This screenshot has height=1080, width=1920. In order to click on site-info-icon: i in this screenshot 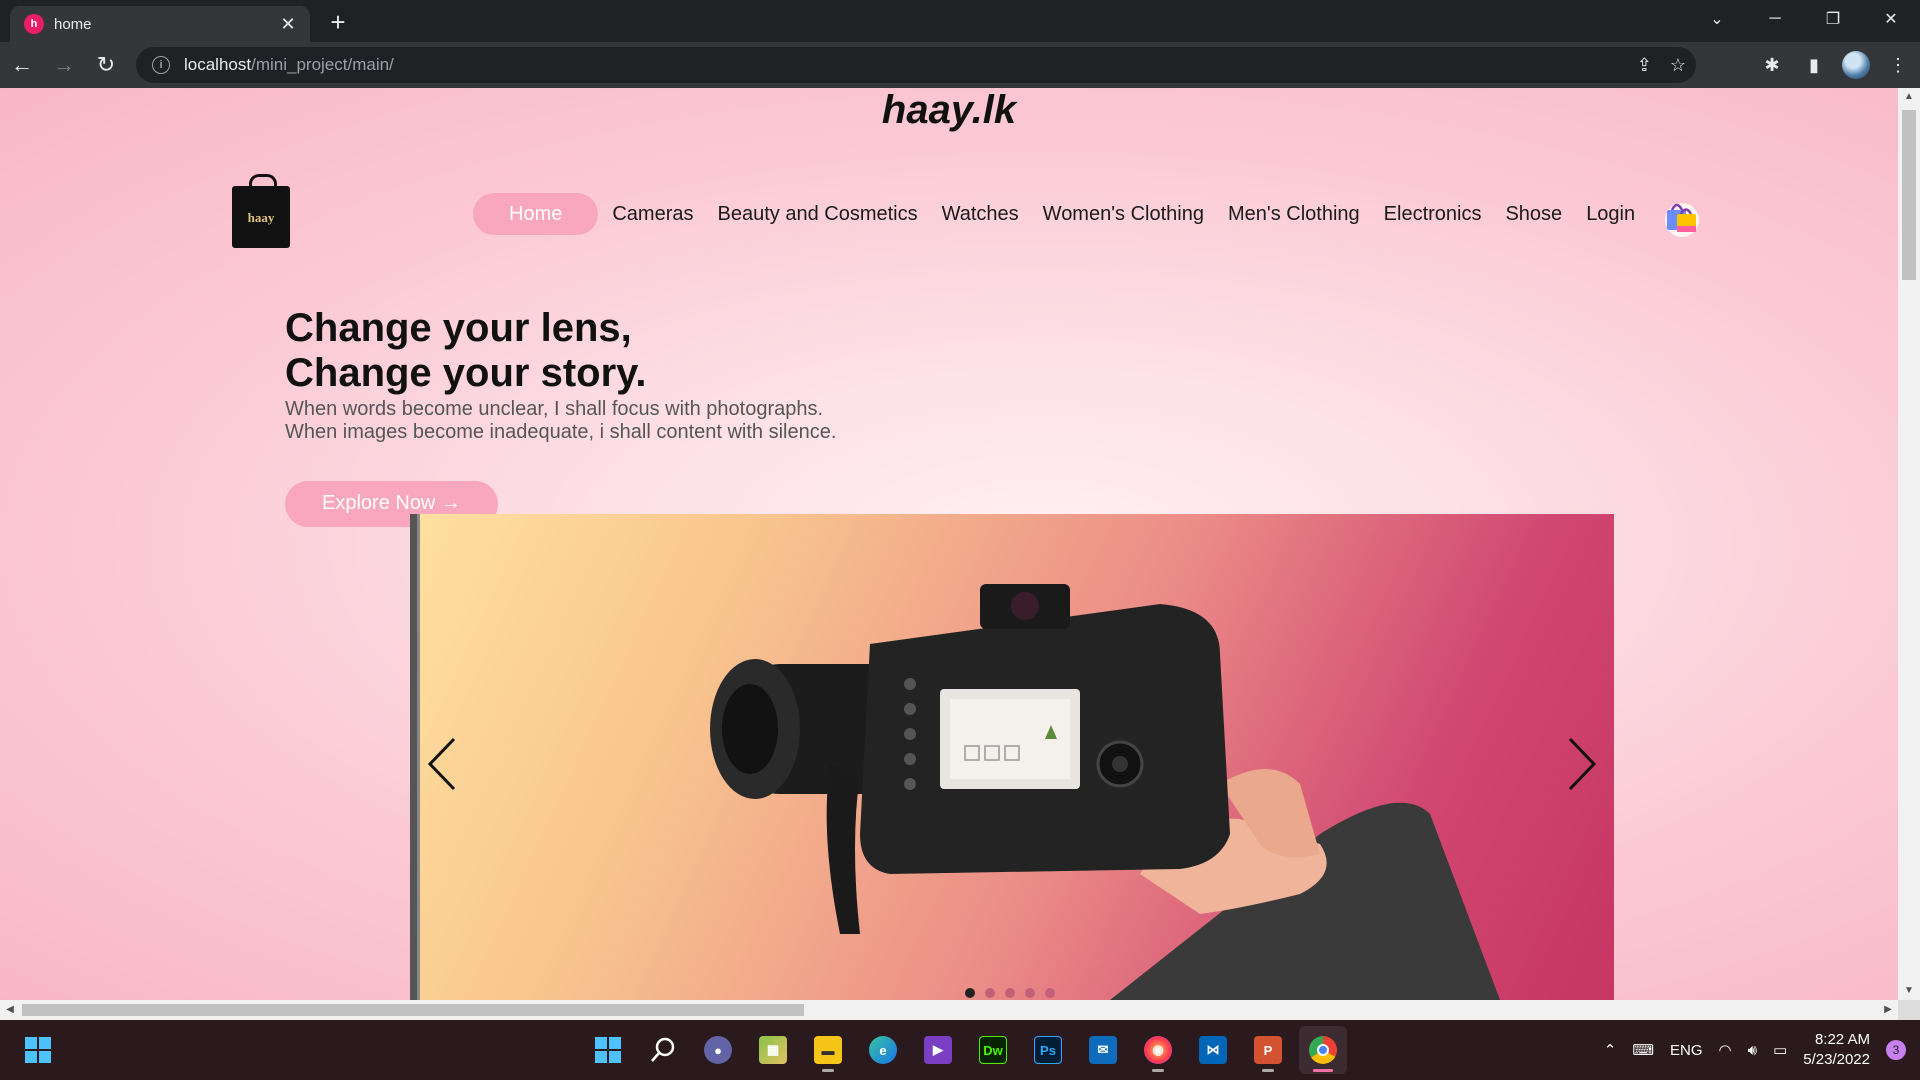, I will do `click(161, 65)`.